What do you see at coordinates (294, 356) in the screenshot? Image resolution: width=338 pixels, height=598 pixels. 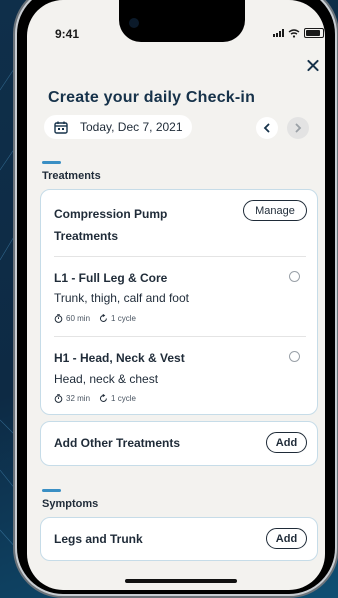 I see `treatment-h1-radio` at bounding box center [294, 356].